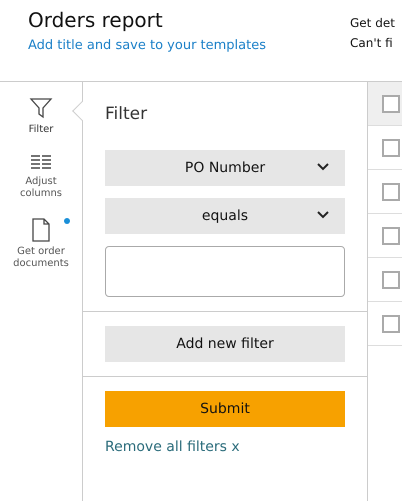  Describe the element at coordinates (225, 168) in the screenshot. I see `field-select: PO Number` at that location.